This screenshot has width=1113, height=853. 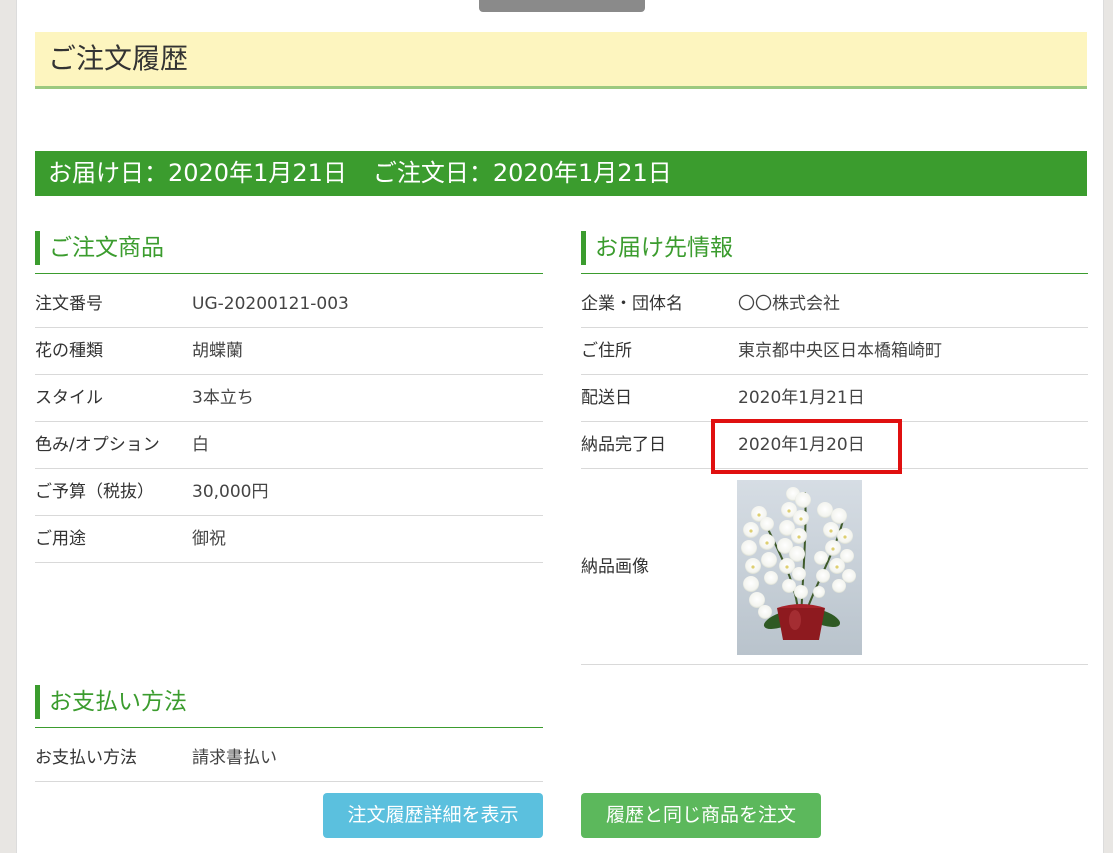 What do you see at coordinates (433, 815) in the screenshot?
I see `view-order-detail-button: 注文履歴詳細を表示` at bounding box center [433, 815].